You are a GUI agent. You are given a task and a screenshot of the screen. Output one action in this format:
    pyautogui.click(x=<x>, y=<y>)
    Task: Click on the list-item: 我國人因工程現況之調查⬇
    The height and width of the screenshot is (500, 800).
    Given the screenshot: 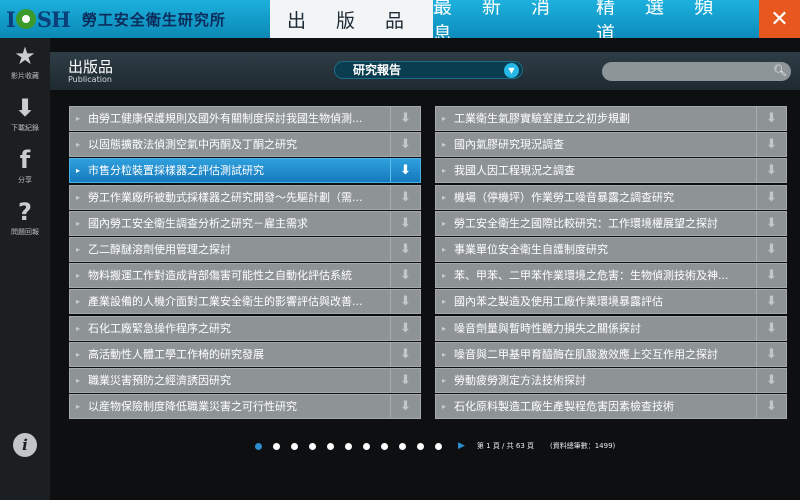 What is the action you would take?
    pyautogui.click(x=611, y=171)
    